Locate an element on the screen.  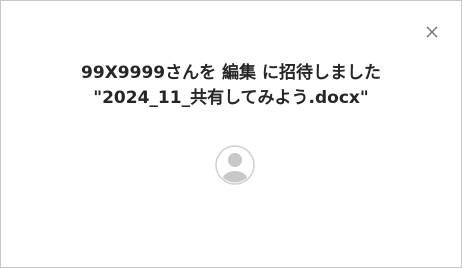
close-button is located at coordinates (432, 32).